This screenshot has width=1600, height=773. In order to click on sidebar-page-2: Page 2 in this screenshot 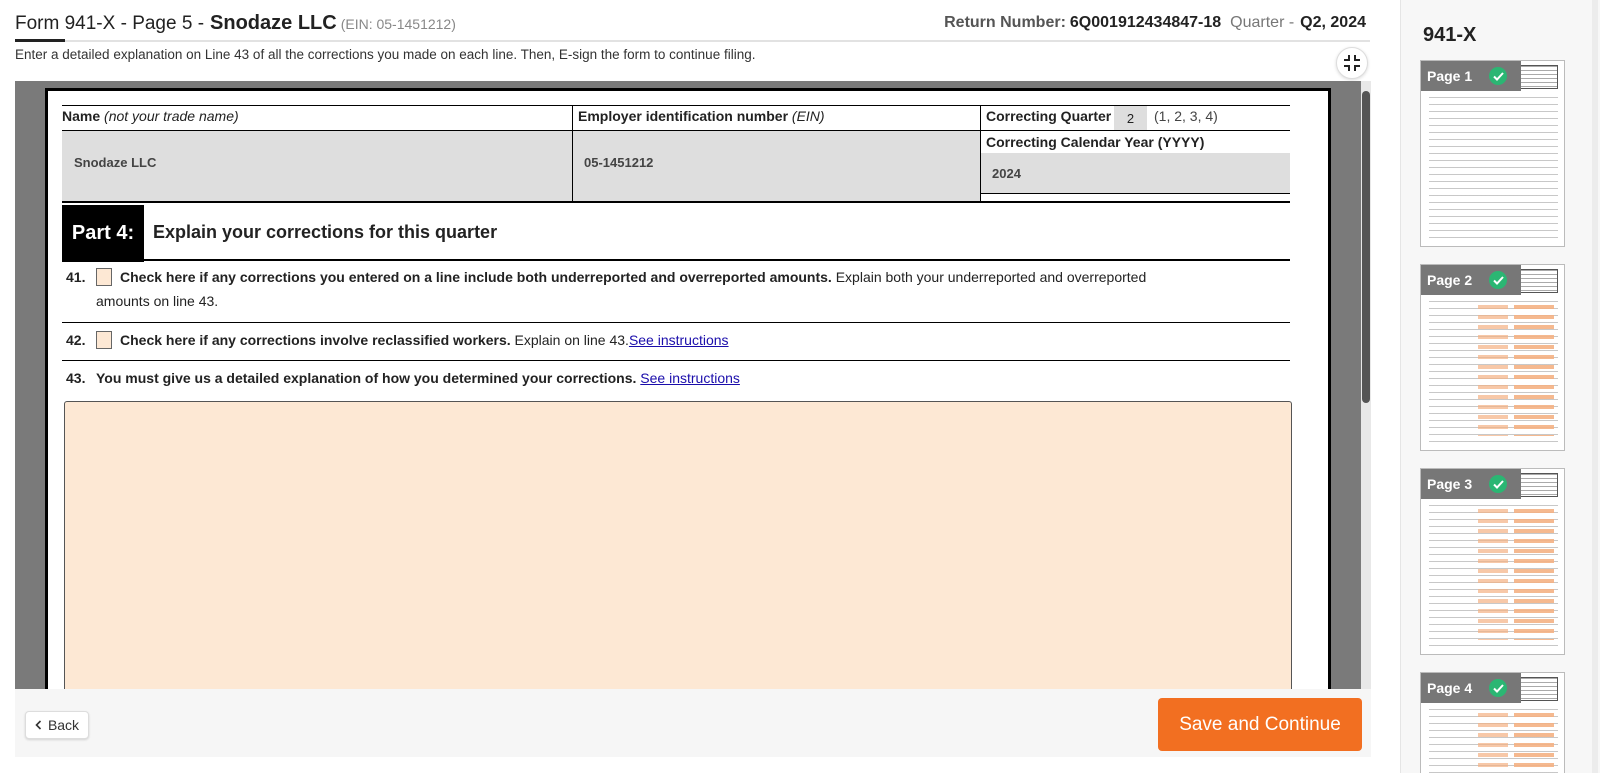, I will do `click(1492, 357)`.